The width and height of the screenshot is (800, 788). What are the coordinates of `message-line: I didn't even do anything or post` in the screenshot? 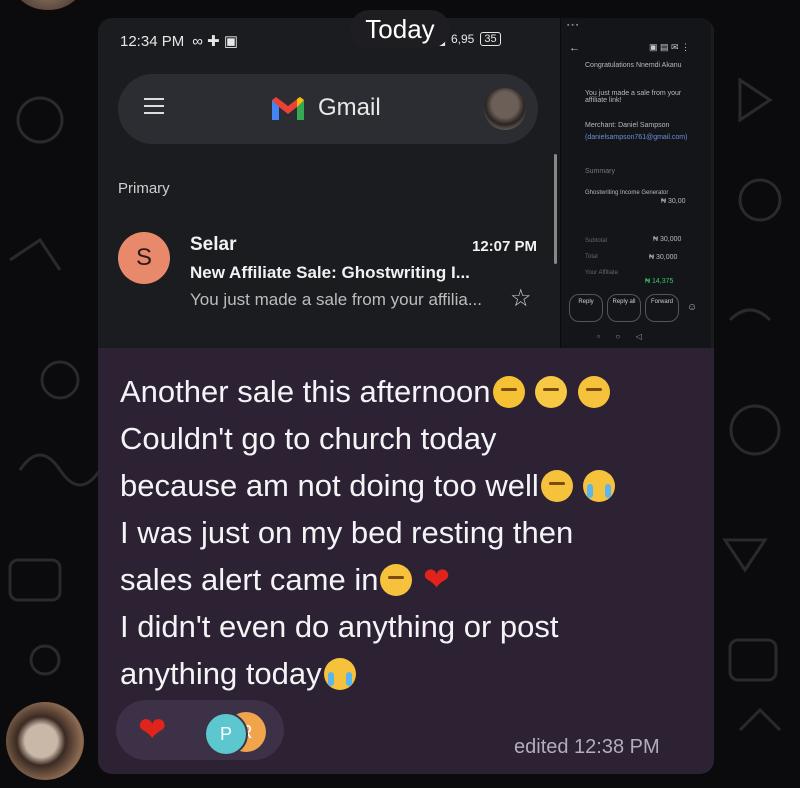 It's located at (415, 626).